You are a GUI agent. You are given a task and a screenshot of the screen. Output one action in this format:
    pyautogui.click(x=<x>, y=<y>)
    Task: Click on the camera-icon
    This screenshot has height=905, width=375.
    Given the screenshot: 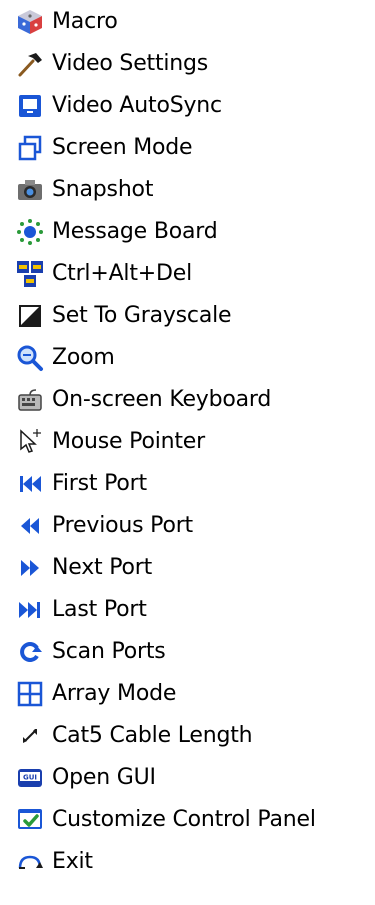 What is the action you would take?
    pyautogui.click(x=30, y=190)
    